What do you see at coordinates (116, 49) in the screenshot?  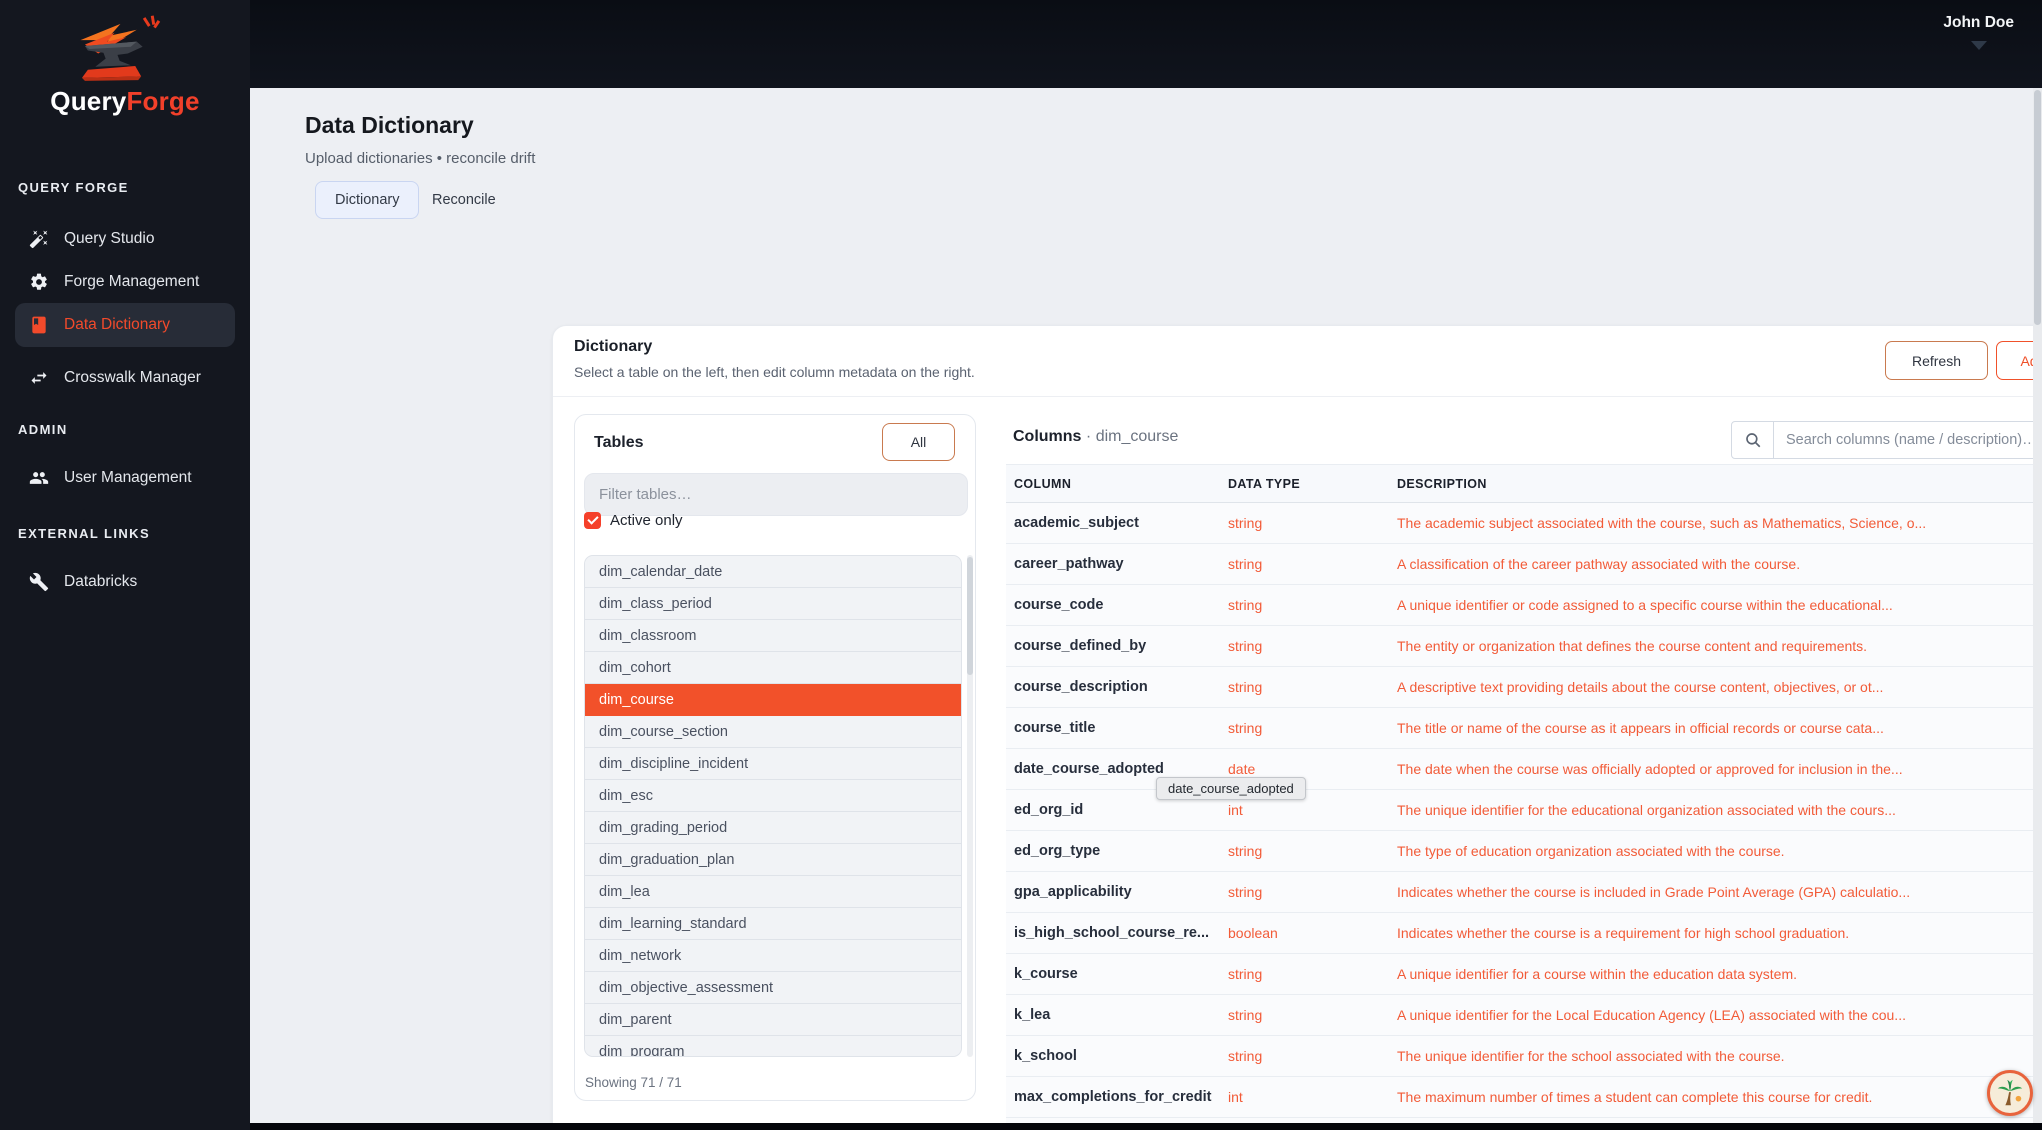 I see `queryforge-logo` at bounding box center [116, 49].